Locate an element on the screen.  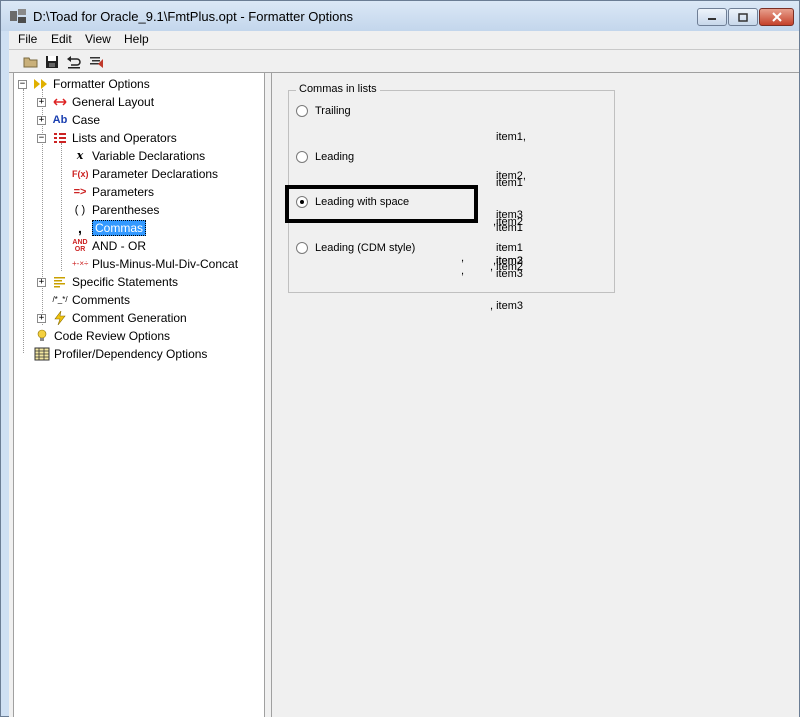
tree-label: Variable Declarations is located at coordinates (149, 156).